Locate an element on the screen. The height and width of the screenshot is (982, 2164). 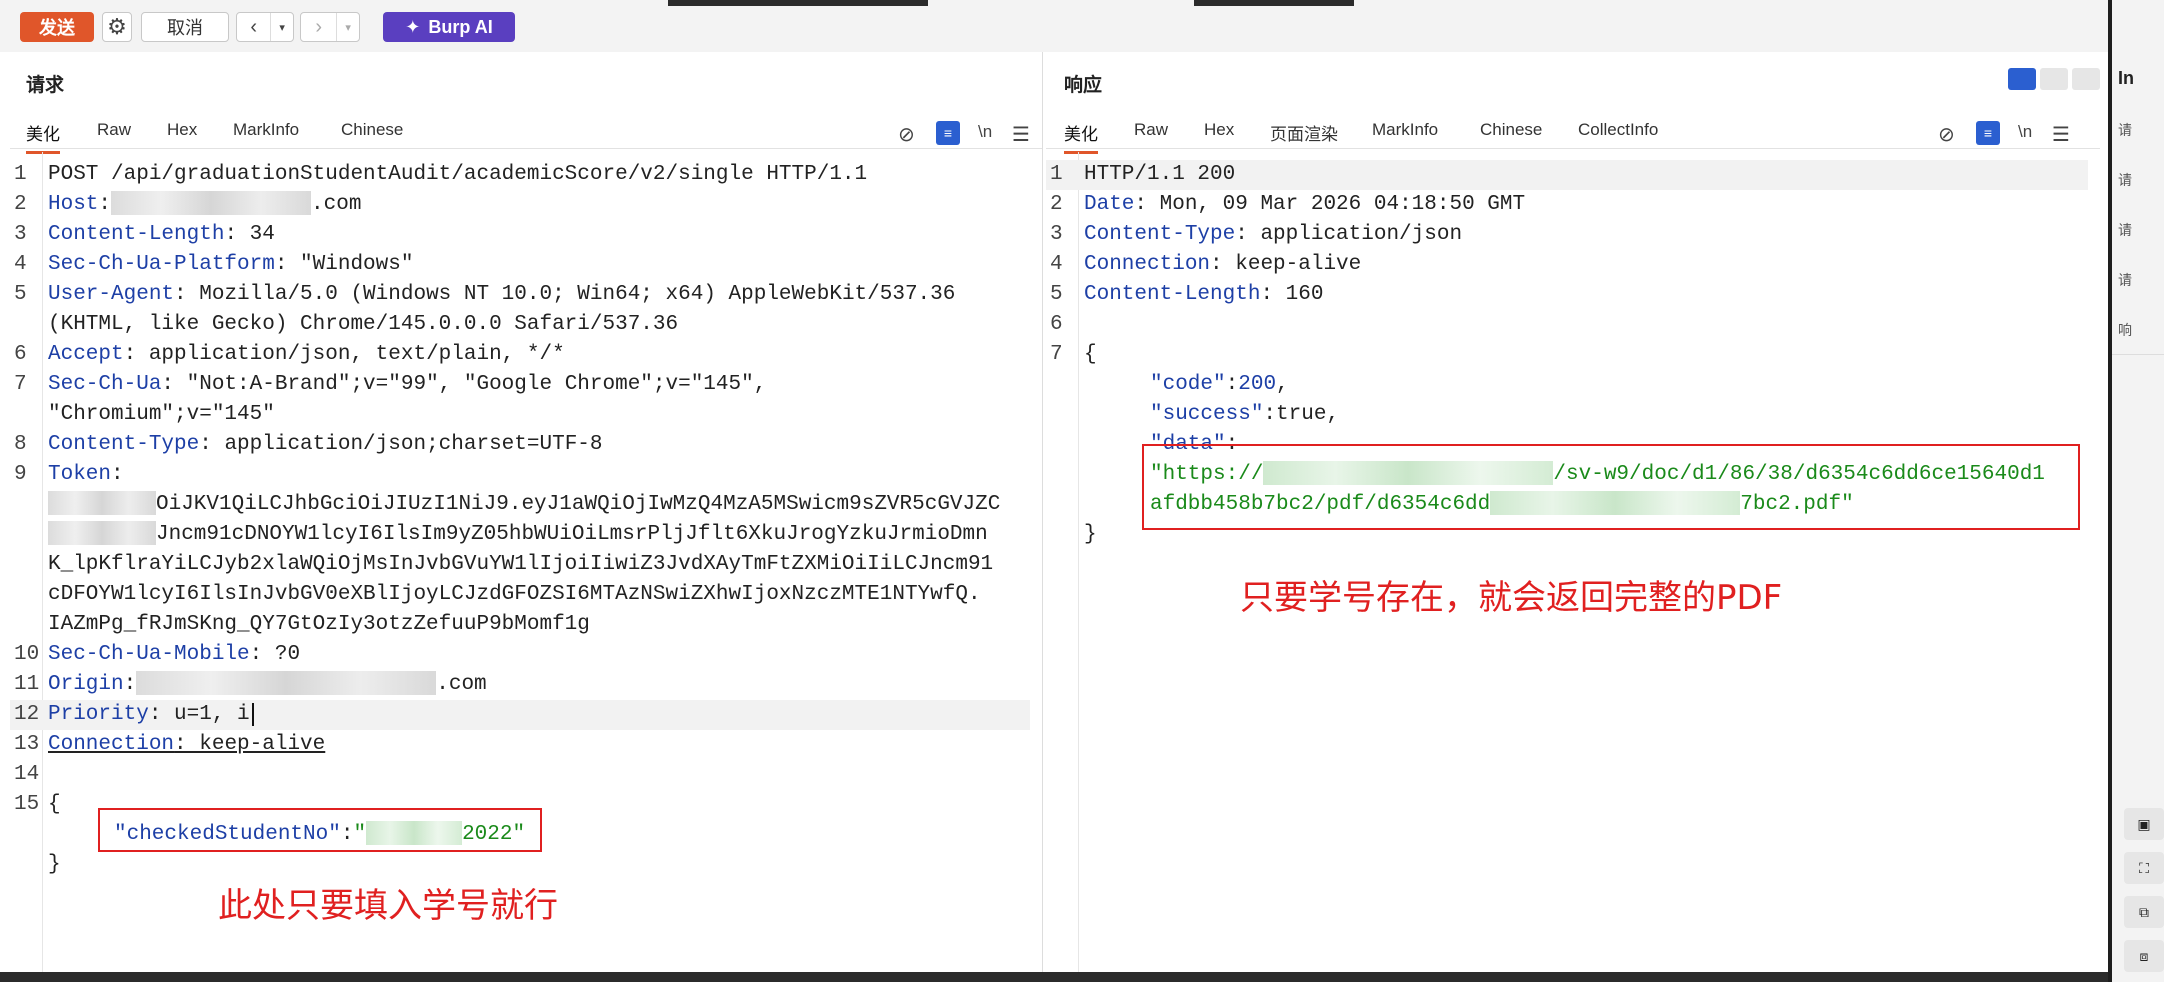
code-line: 3 Content-Length: 34 is located at coordinates (144, 234).